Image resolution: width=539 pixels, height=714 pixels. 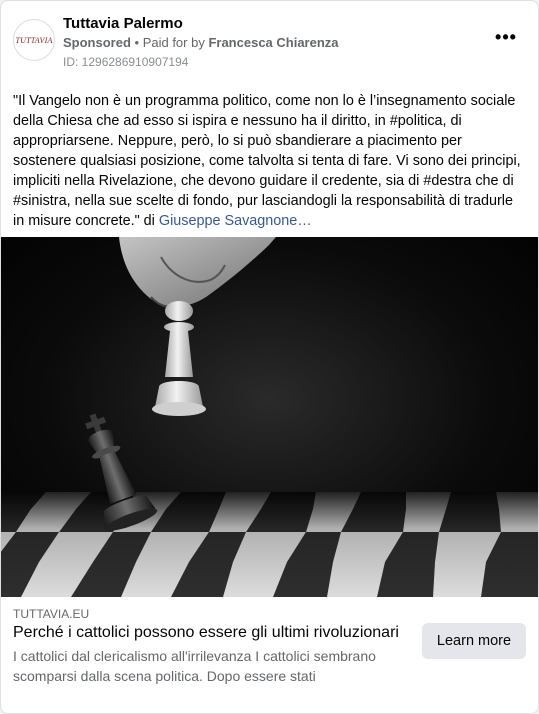 What do you see at coordinates (175, 42) in the screenshot?
I see `paid-for-prefix: Paid for by` at bounding box center [175, 42].